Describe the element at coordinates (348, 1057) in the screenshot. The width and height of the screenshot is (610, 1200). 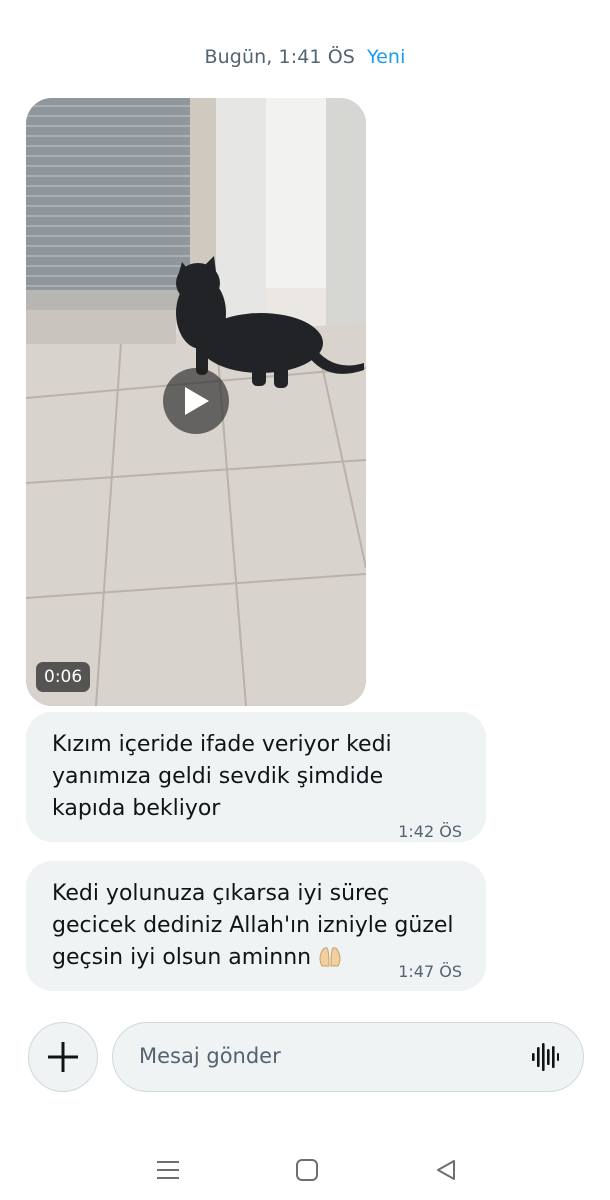
I see `message-input: Mesaj gönder` at that location.